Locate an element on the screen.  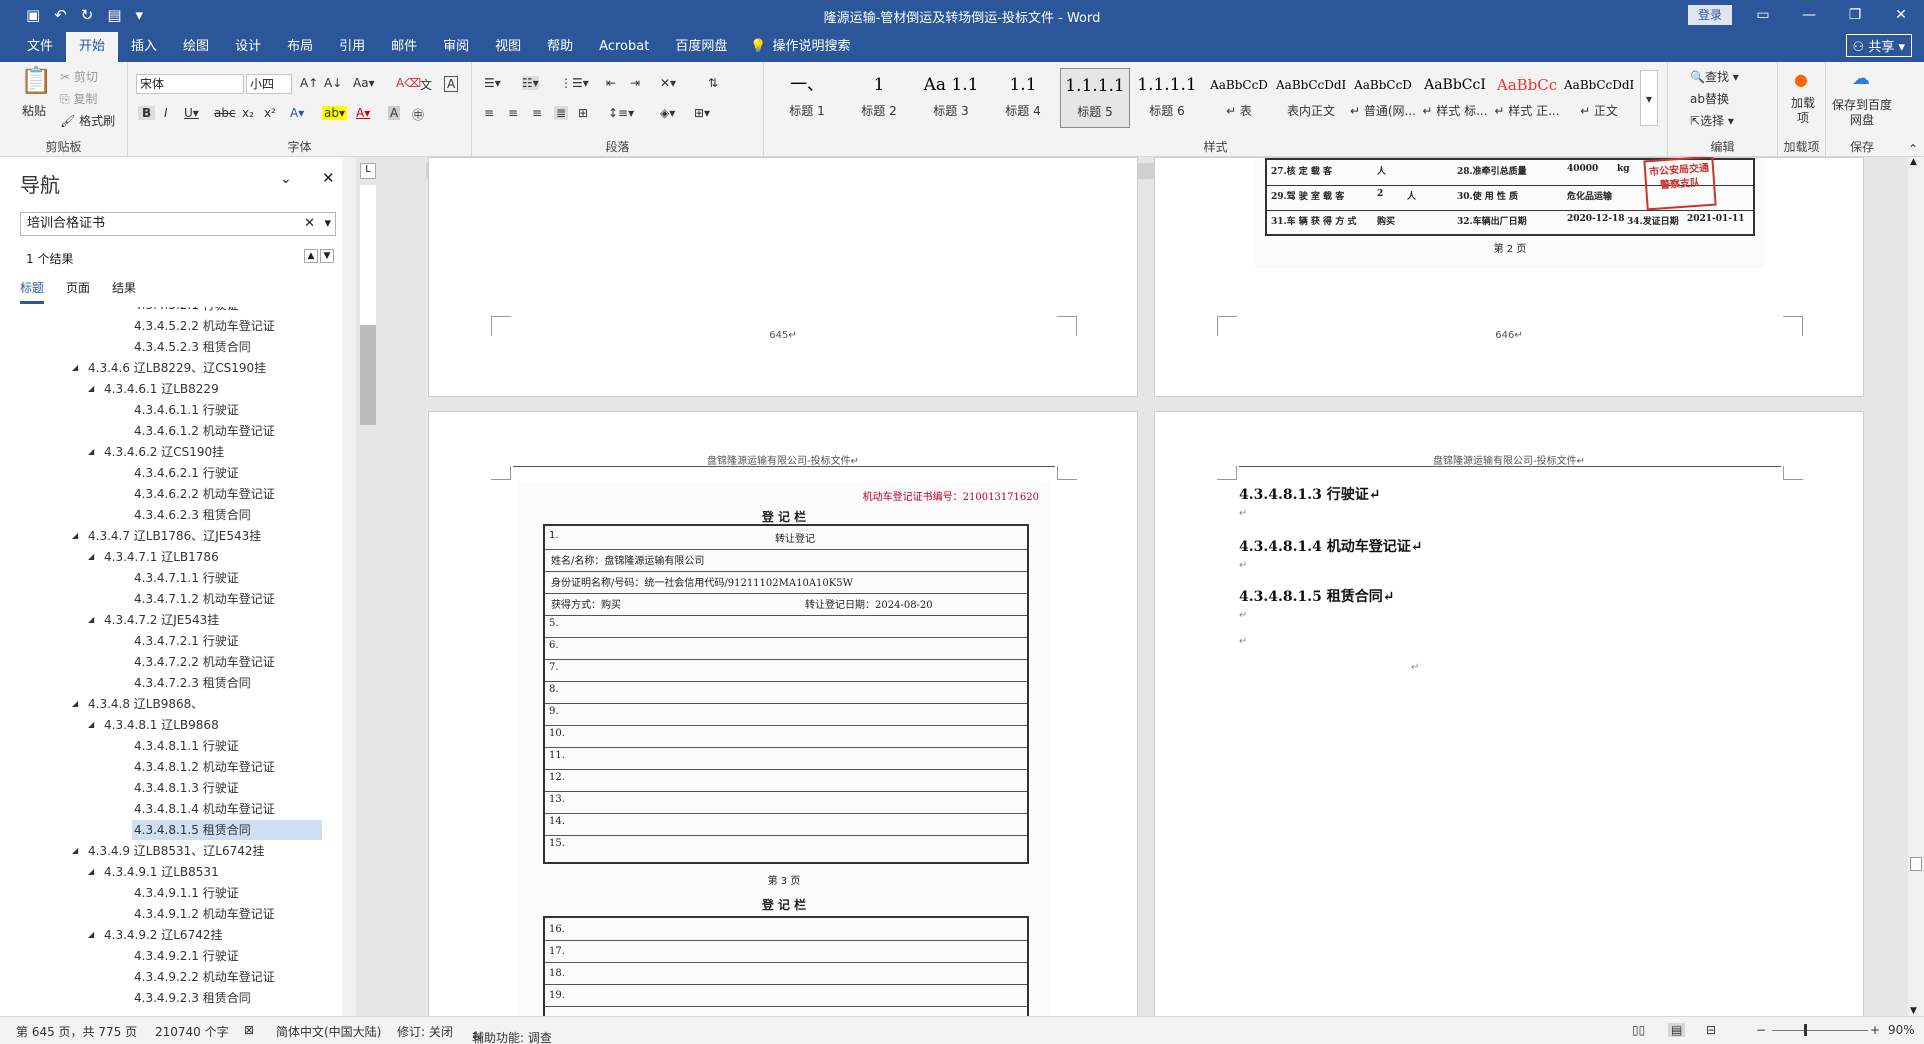
proofing-icon: ⊠ is located at coordinates (249, 1030).